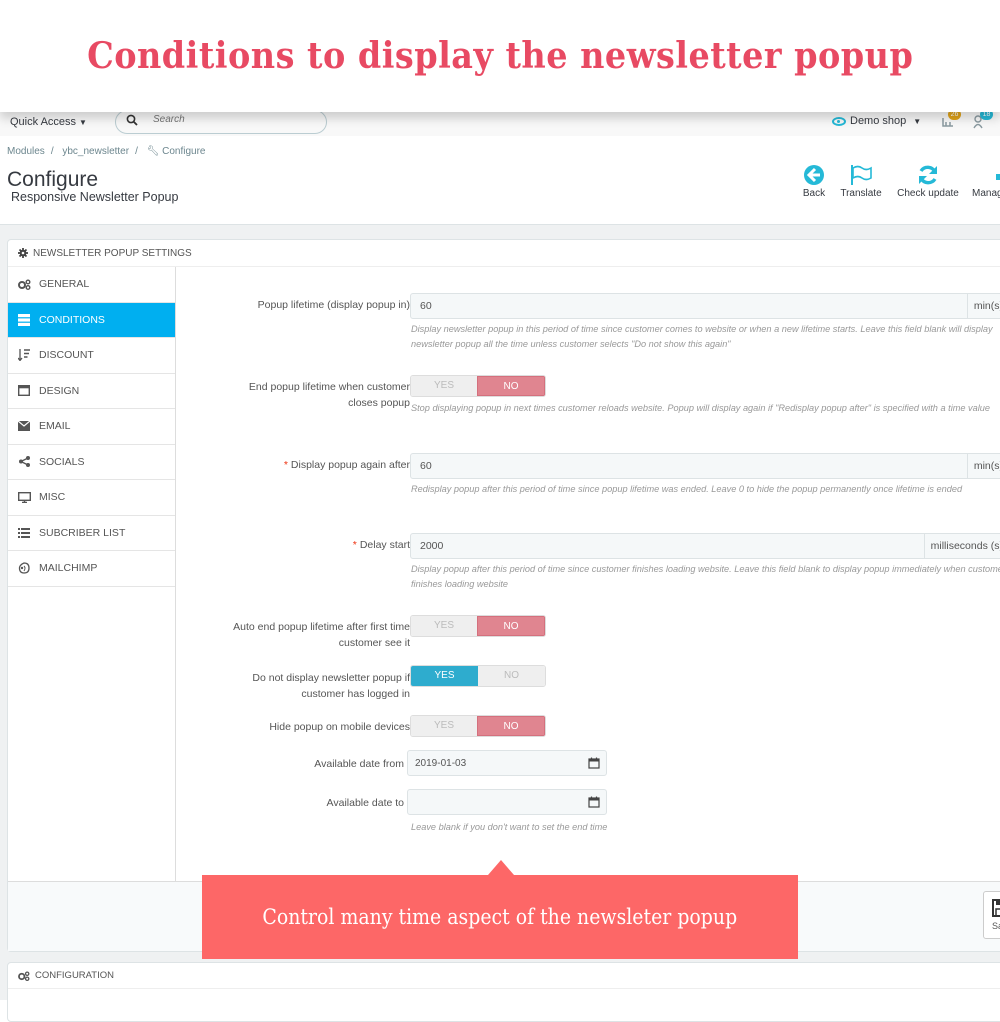 This screenshot has width=1000, height=1022. I want to click on lifetime-label: Popup lifetime (display popup in), so click(333, 305).